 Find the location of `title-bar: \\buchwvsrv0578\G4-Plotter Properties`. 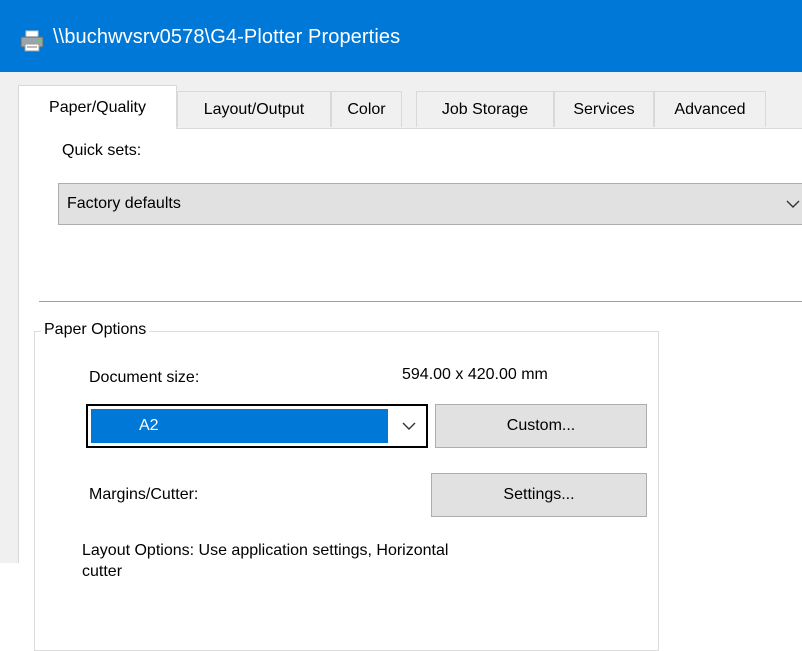

title-bar: \\buchwvsrv0578\G4-Plotter Properties is located at coordinates (401, 36).